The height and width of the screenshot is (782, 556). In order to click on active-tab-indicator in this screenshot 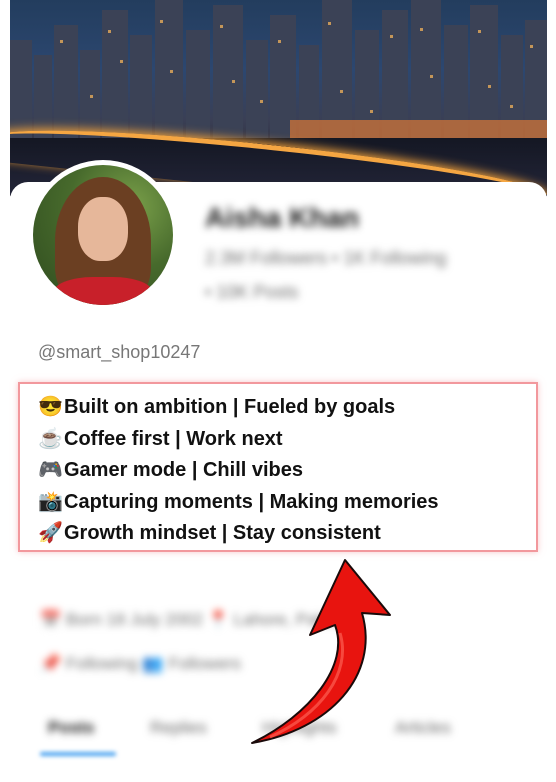, I will do `click(78, 754)`.